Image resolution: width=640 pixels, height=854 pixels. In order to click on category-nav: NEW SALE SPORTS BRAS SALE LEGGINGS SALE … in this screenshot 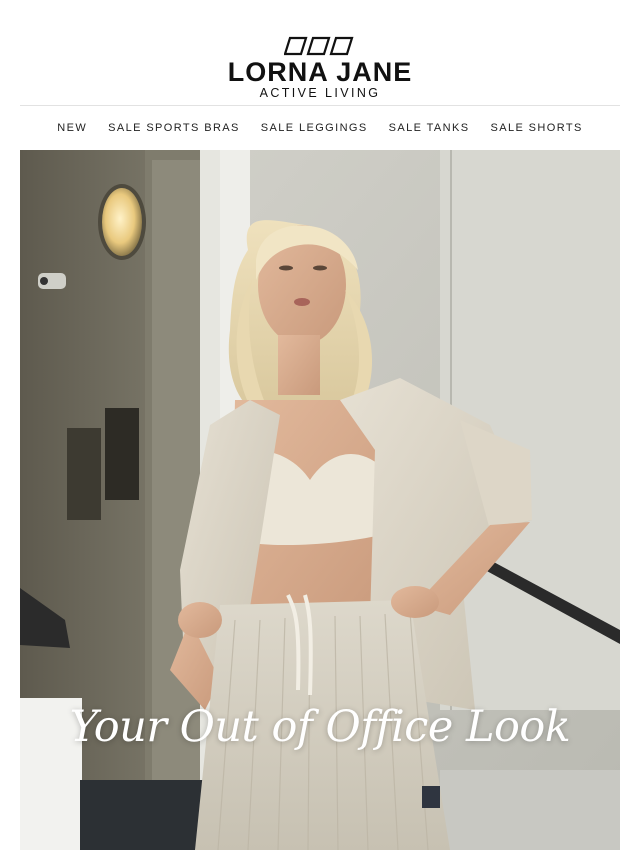, I will do `click(320, 128)`.